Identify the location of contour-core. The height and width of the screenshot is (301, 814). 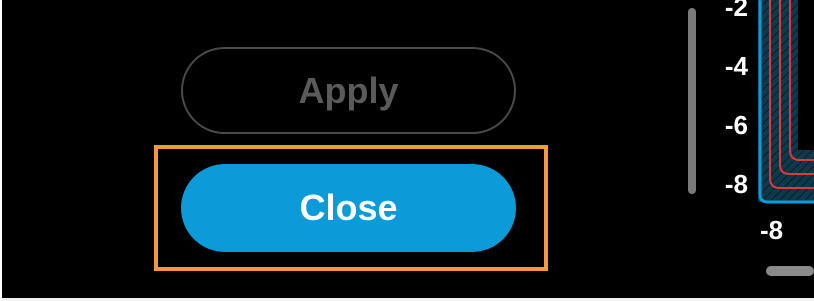
(806, 75).